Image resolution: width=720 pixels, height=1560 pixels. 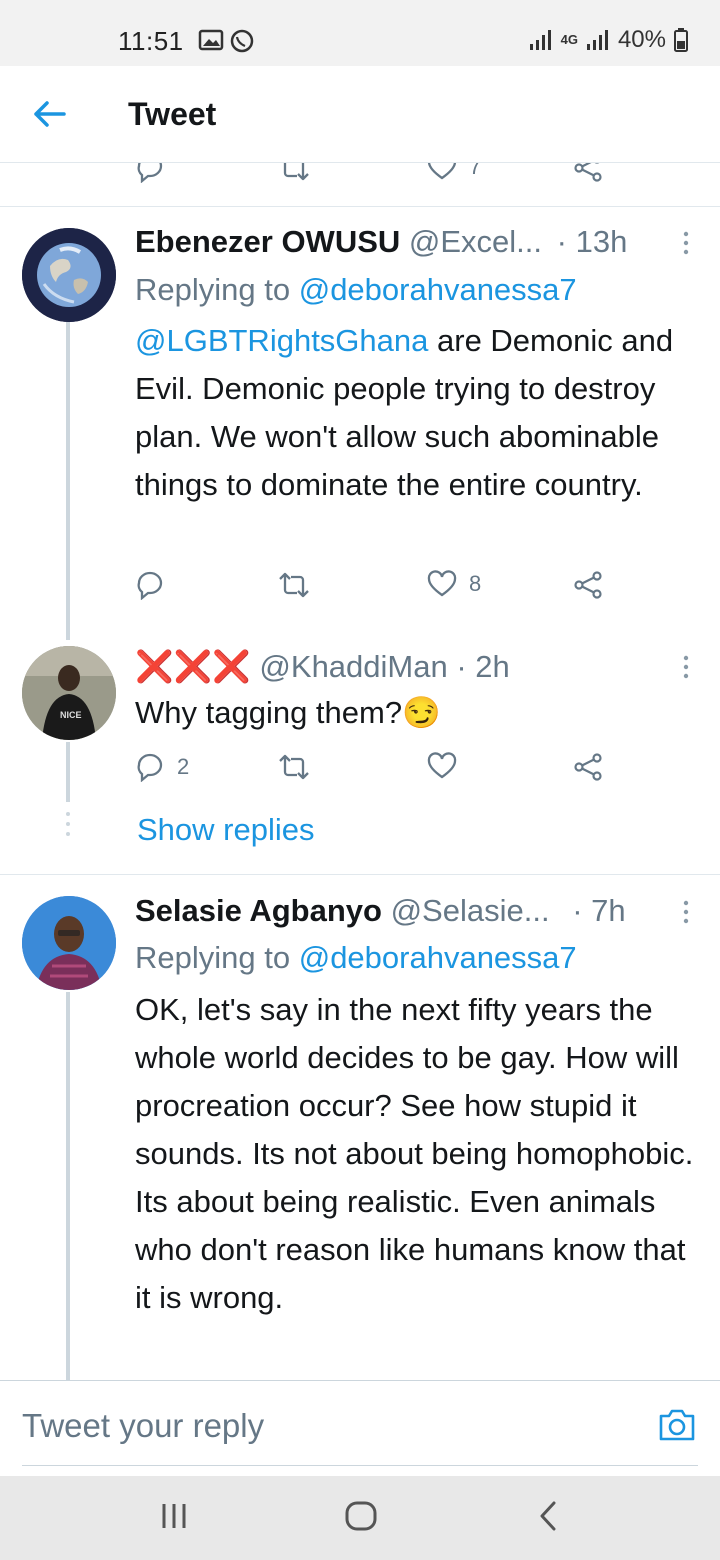 What do you see at coordinates (375, 772) in the screenshot?
I see `tweet-actions: 2` at bounding box center [375, 772].